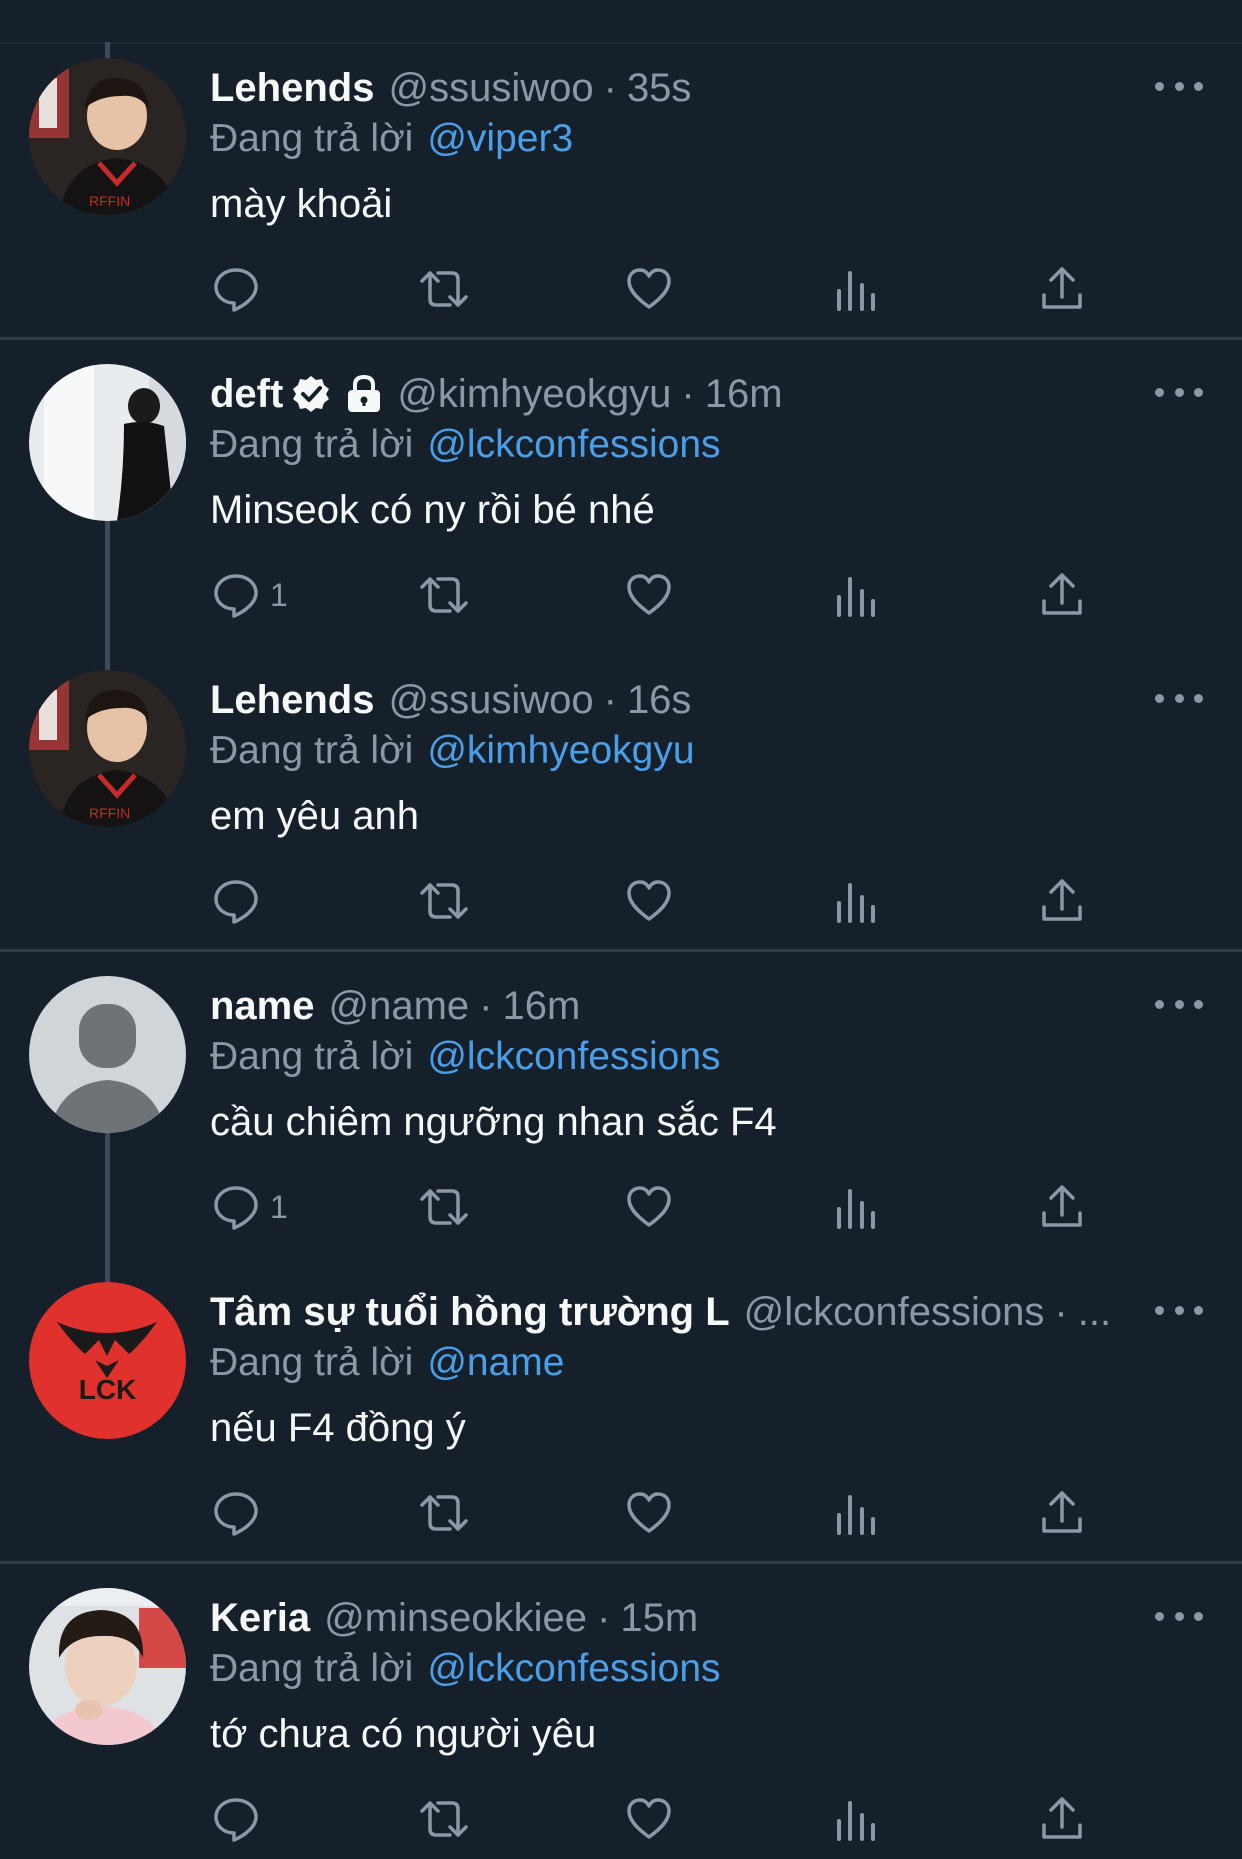 The width and height of the screenshot is (1242, 1859). What do you see at coordinates (246, 394) in the screenshot?
I see `display-name: deft` at bounding box center [246, 394].